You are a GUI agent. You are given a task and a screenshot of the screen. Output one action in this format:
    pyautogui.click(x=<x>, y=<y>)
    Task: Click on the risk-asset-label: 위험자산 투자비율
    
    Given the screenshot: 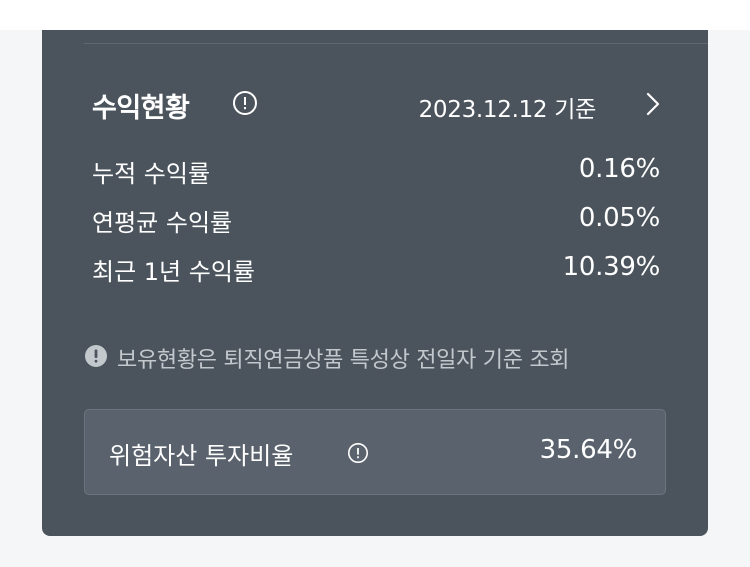 What is the action you would take?
    pyautogui.click(x=201, y=456)
    